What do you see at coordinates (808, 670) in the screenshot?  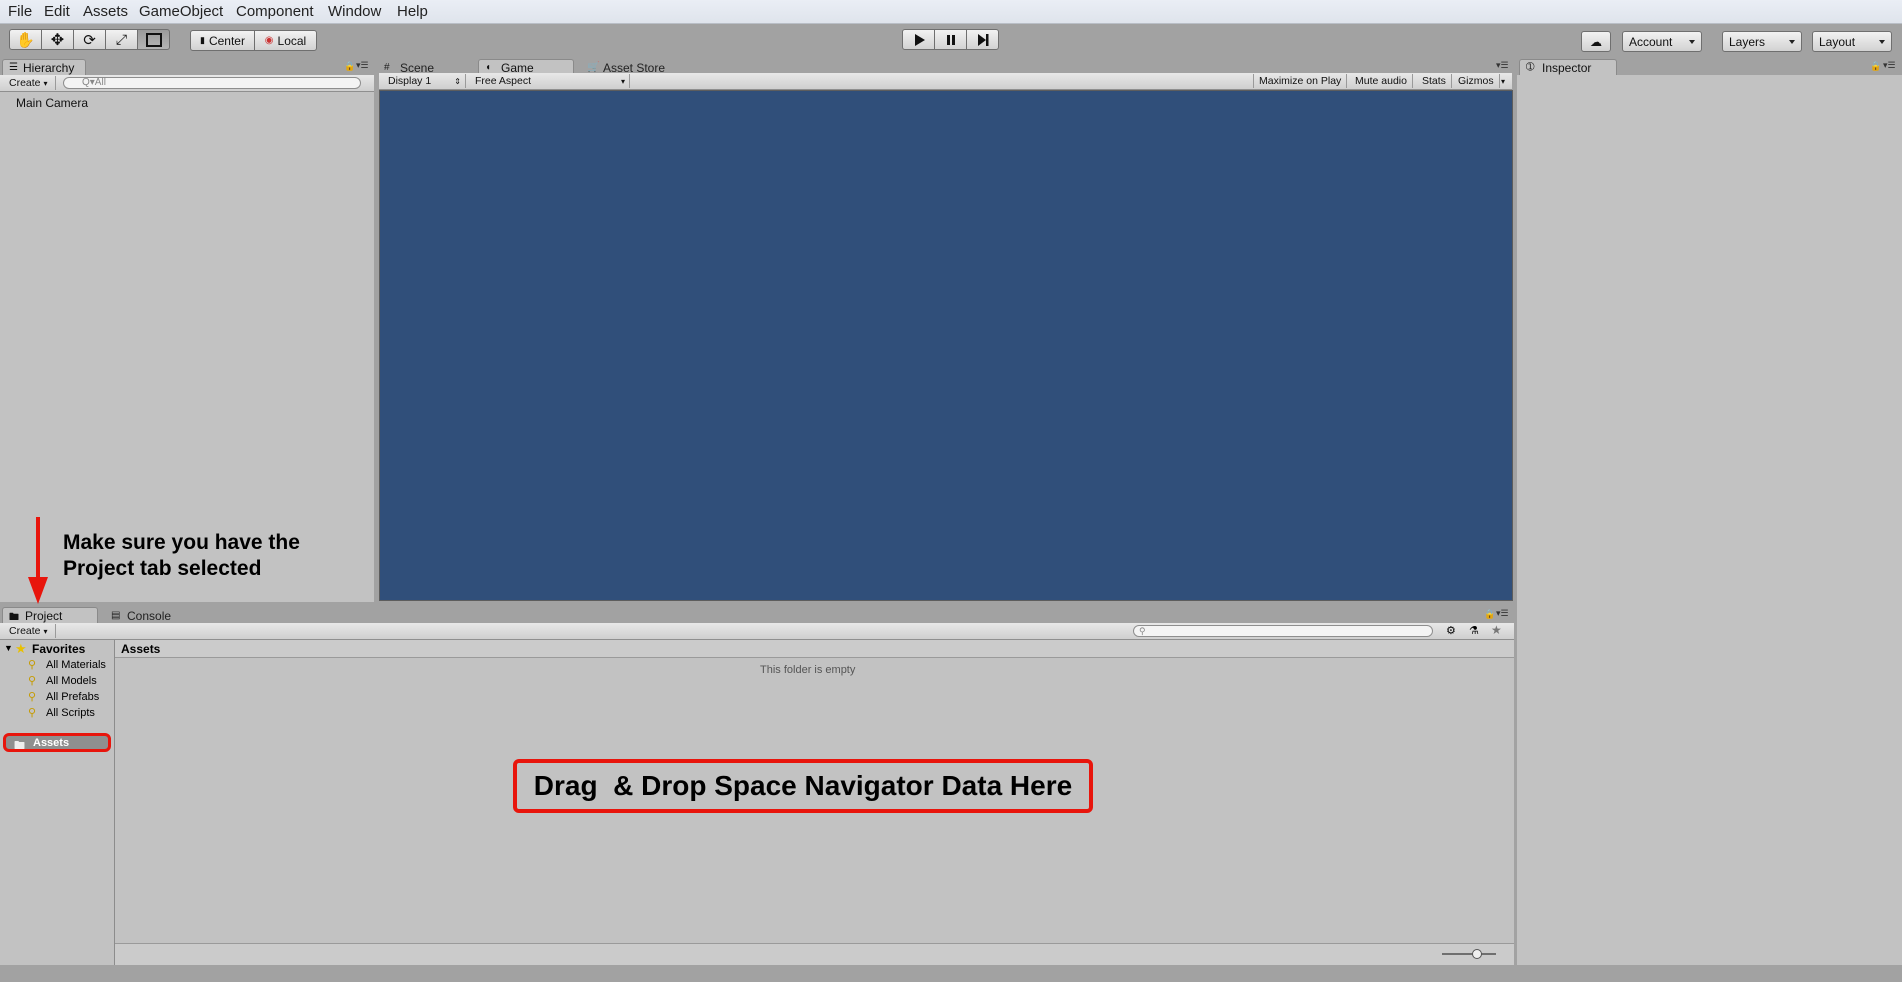 I see `empty-folder-message: This folder is empty` at bounding box center [808, 670].